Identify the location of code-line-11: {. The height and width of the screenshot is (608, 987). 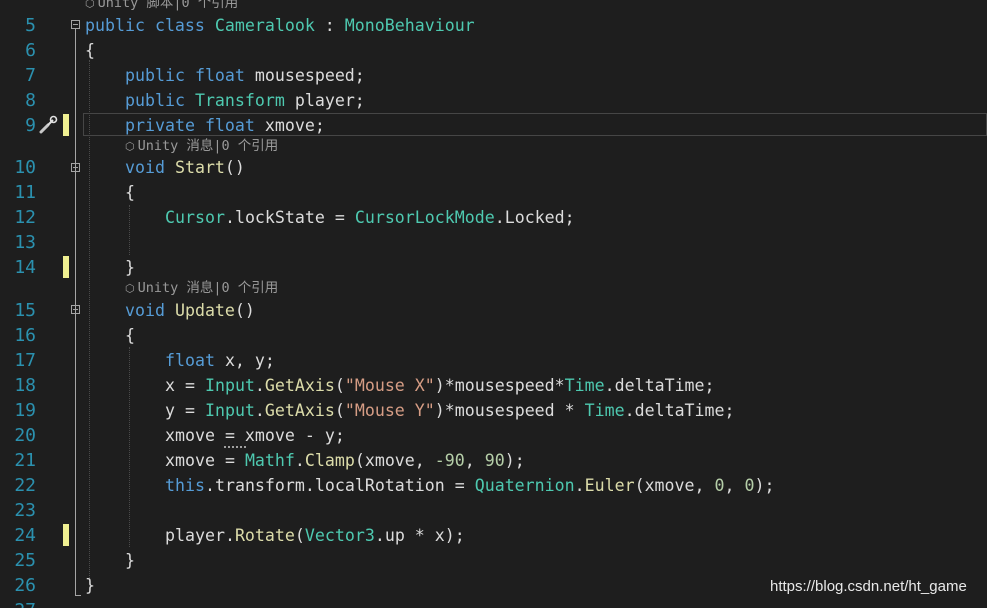
(130, 192).